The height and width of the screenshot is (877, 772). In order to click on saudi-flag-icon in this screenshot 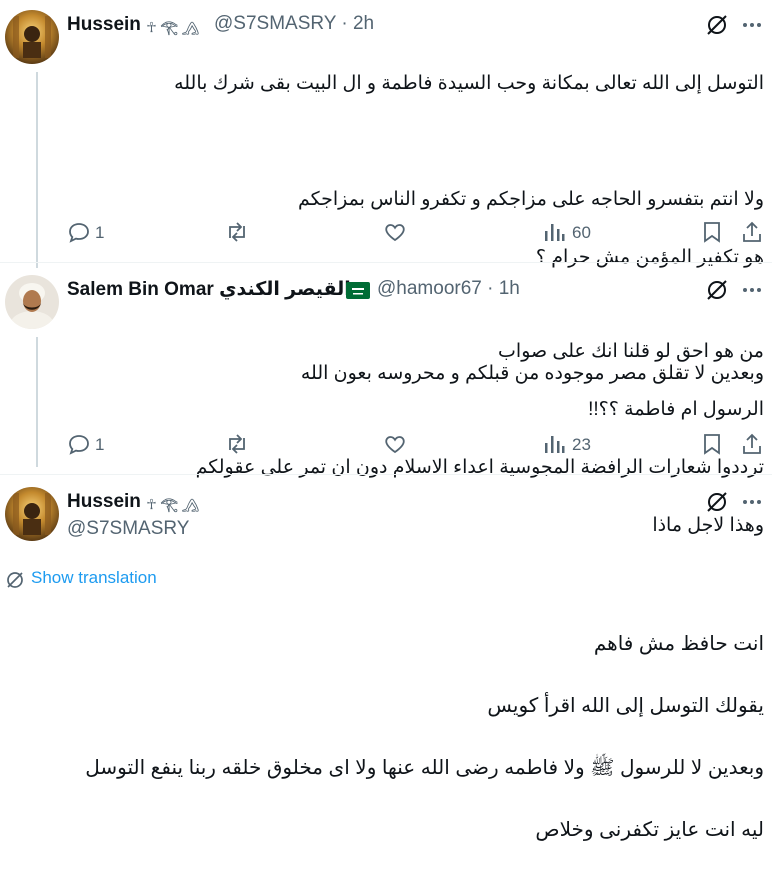, I will do `click(358, 290)`.